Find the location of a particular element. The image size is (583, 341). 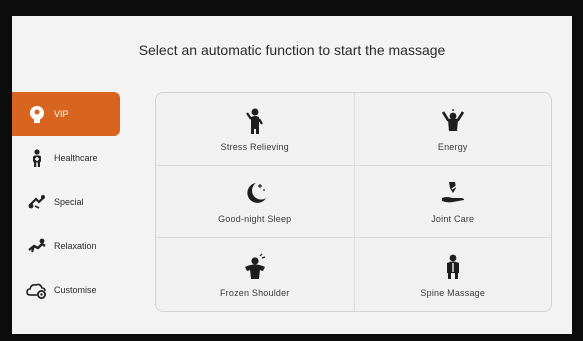

sidebar-item-label: Special is located at coordinates (69, 202).